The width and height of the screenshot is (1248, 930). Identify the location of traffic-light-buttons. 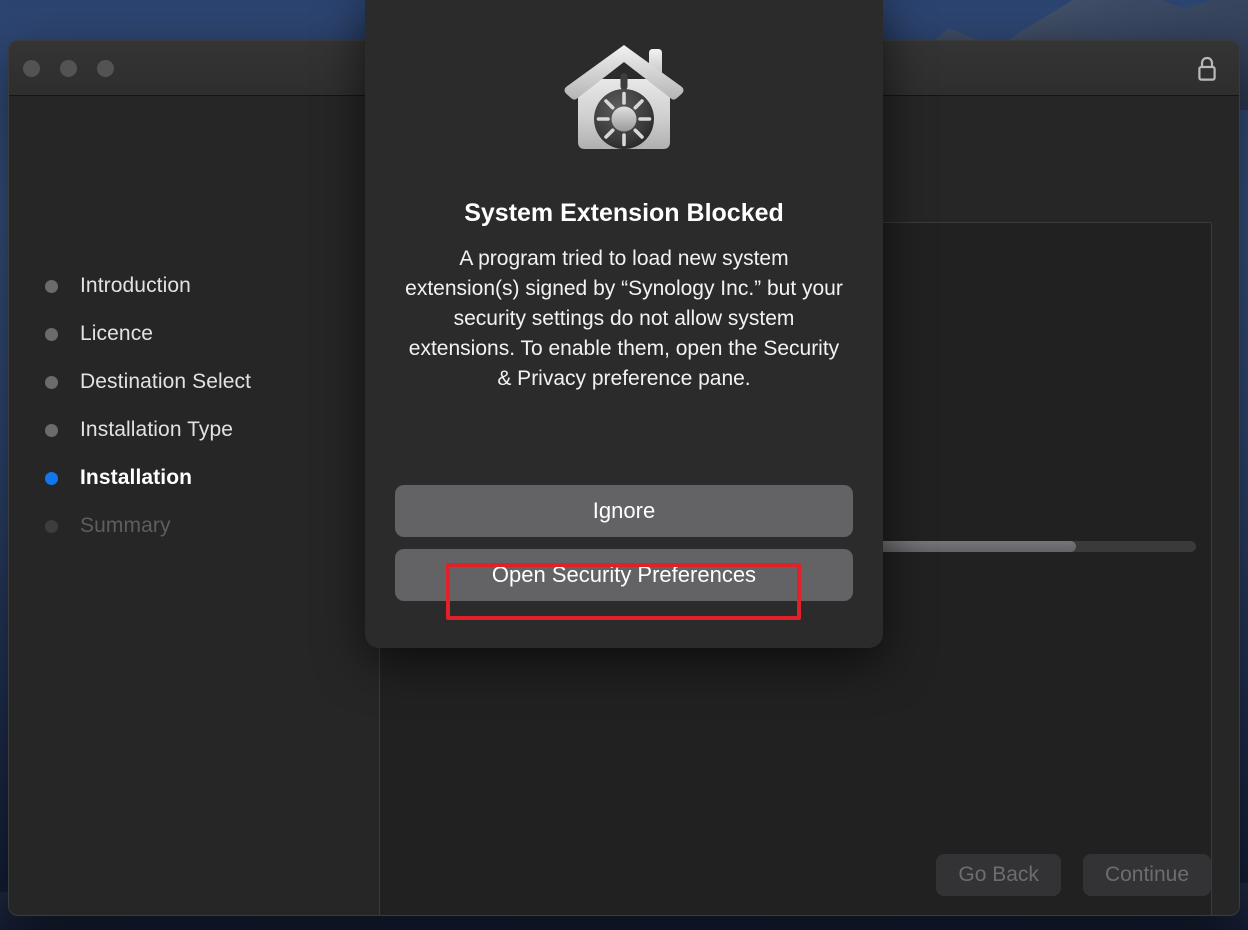
(68, 68).